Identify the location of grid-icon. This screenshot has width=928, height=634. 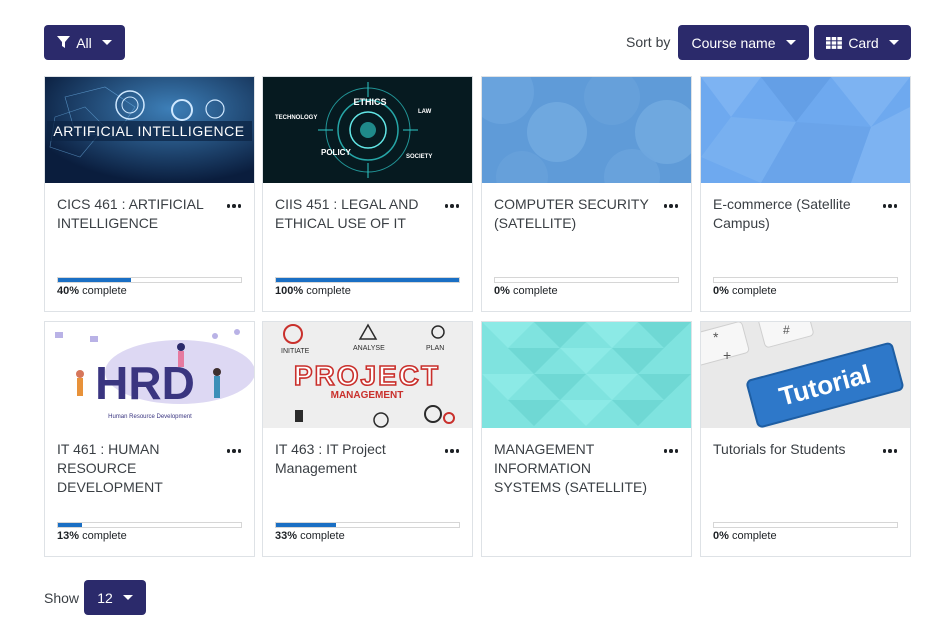
(834, 42).